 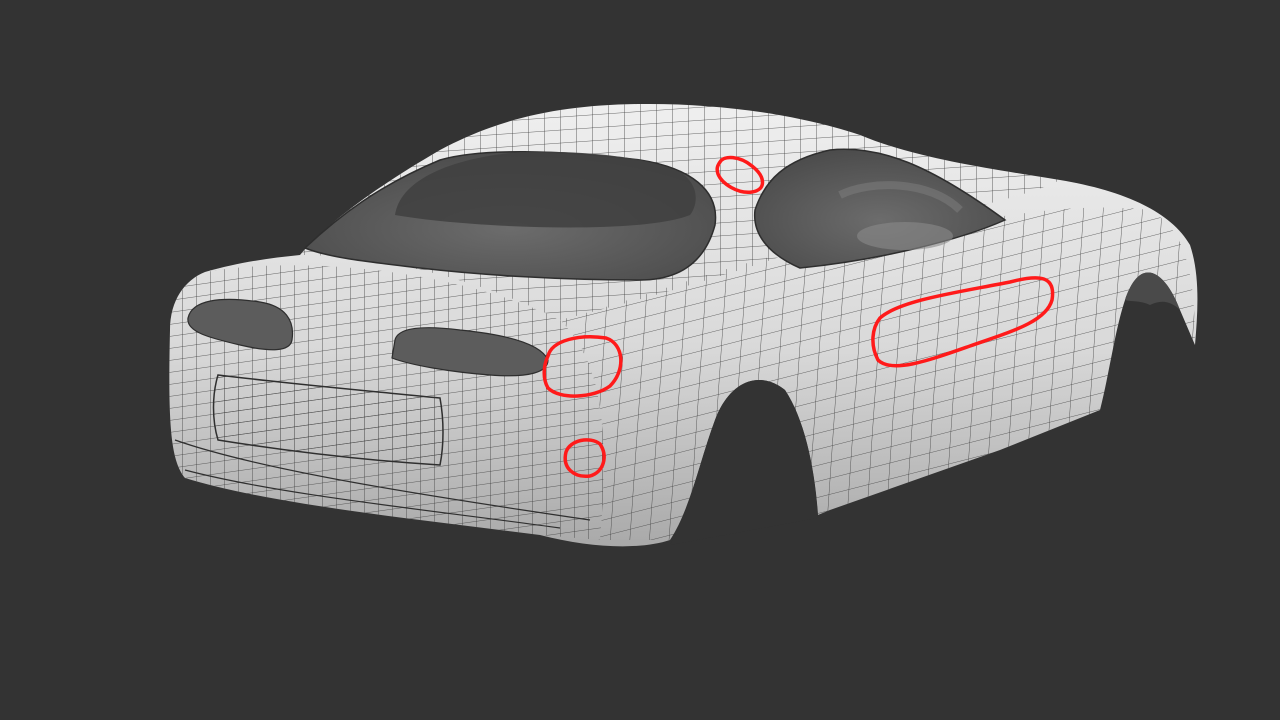 What do you see at coordinates (905, 236) in the screenshot?
I see `interior-seat` at bounding box center [905, 236].